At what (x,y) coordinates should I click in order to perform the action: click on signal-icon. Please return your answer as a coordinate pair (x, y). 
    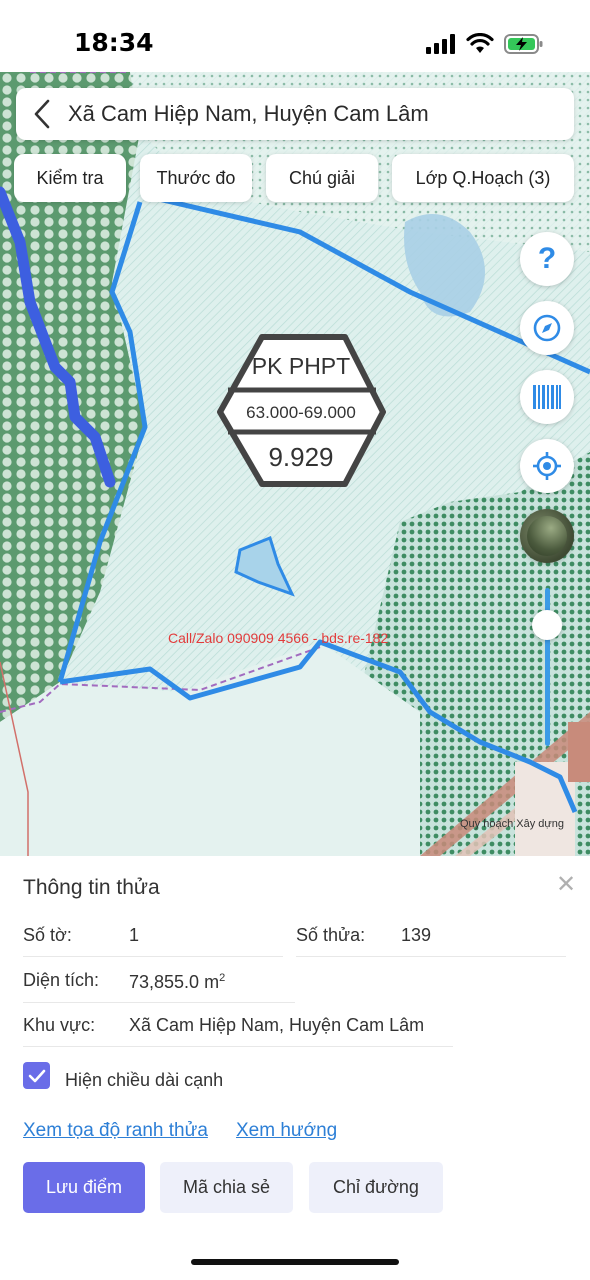
    Looking at the image, I should click on (440, 44).